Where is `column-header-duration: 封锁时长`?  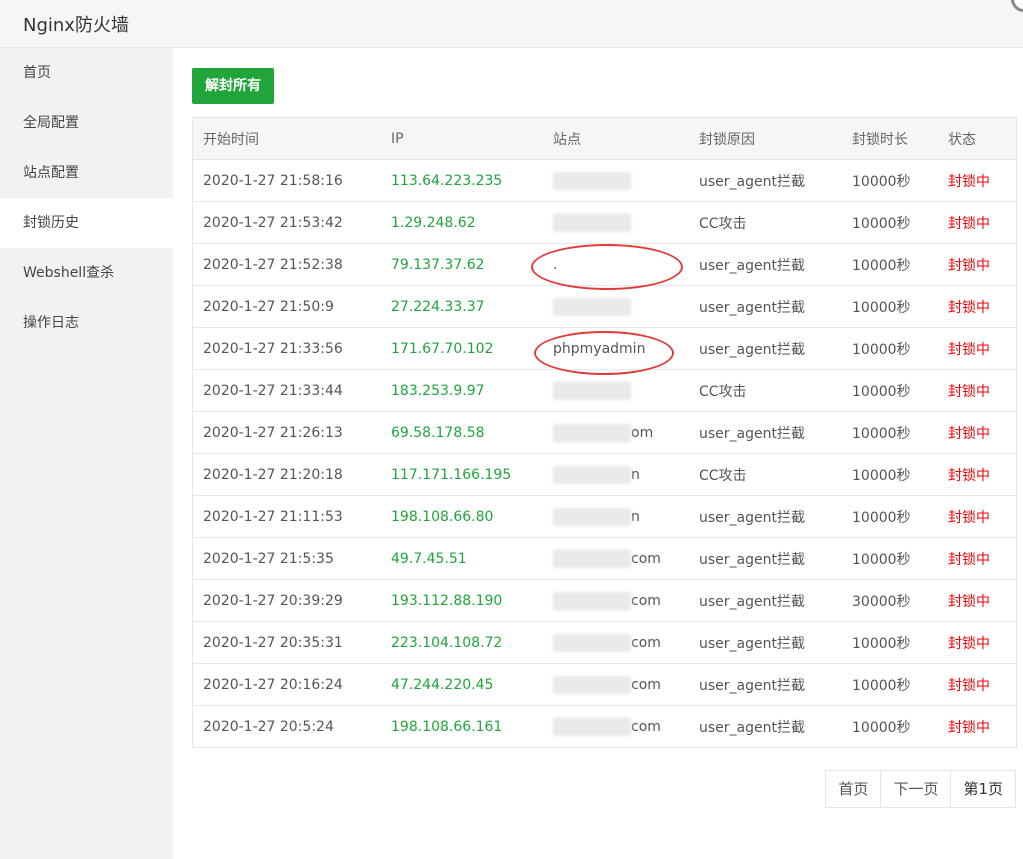
column-header-duration: 封锁时长 is located at coordinates (890, 139).